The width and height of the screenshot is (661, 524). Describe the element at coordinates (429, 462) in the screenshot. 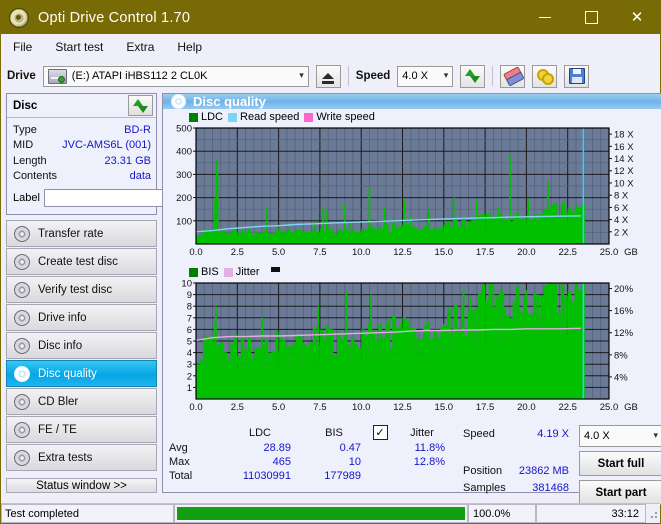

I see `stats-max-jitter: 12.8%` at that location.